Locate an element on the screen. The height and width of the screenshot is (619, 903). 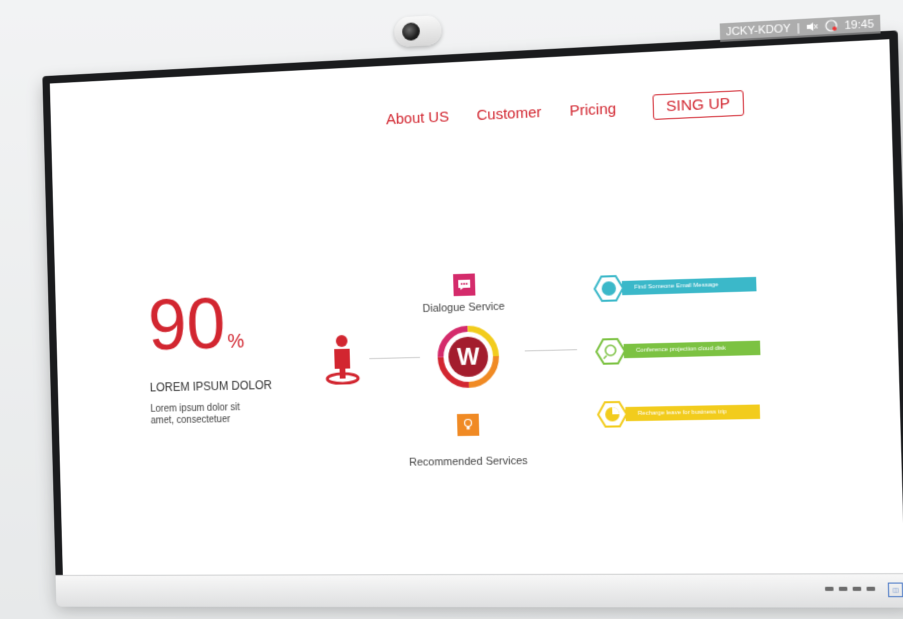
feature-label: Recharge leave for business trip is located at coordinates (693, 413).